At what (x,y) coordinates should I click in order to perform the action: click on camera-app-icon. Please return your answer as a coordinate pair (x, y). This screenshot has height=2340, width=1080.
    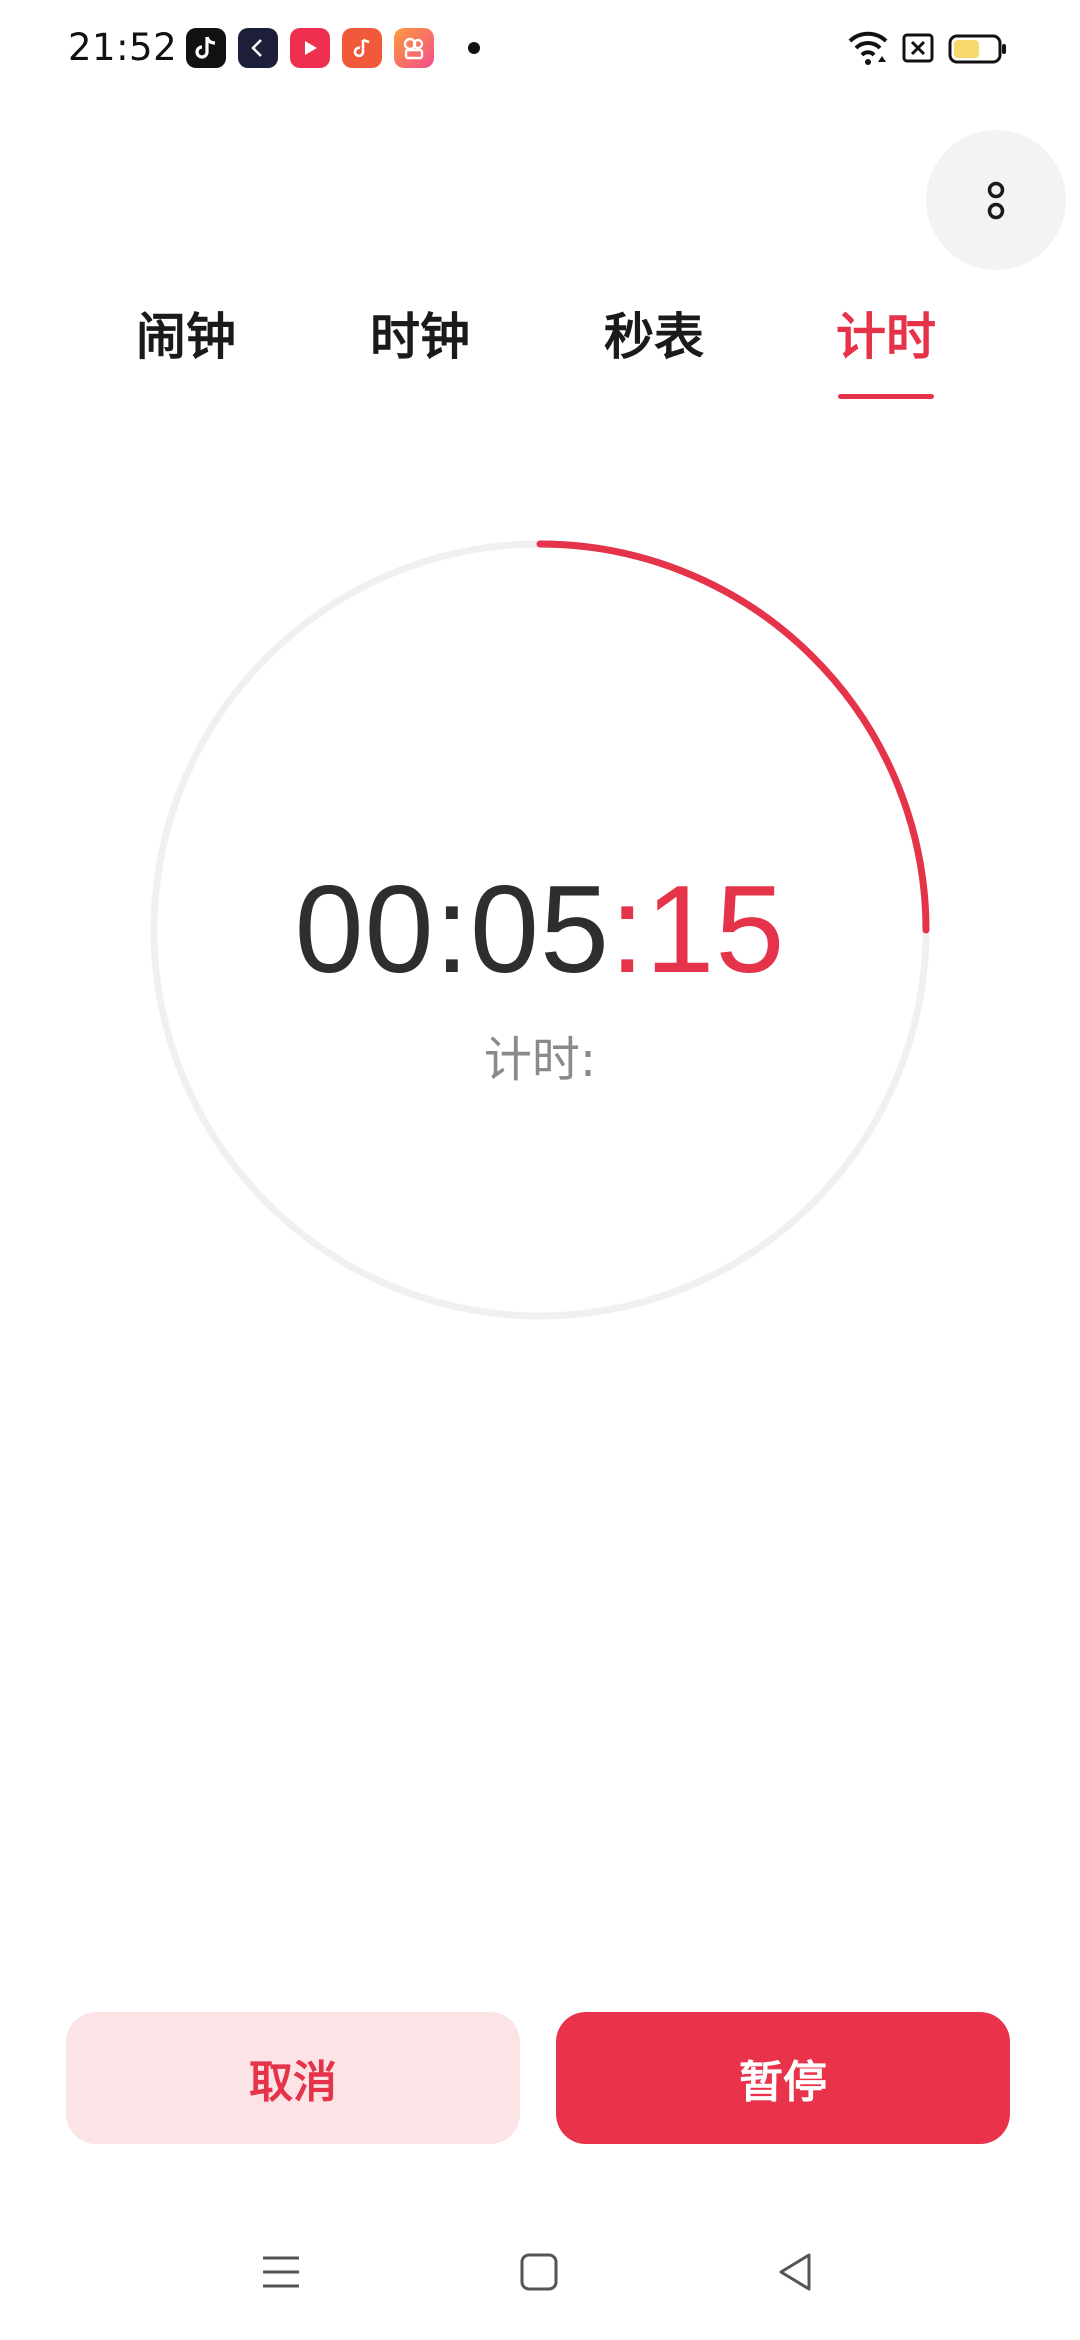
    Looking at the image, I should click on (414, 48).